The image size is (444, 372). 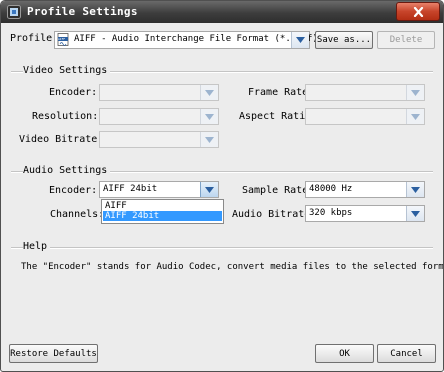 What do you see at coordinates (130, 189) in the screenshot?
I see `audio-encoder-value: AIFF 24bit` at bounding box center [130, 189].